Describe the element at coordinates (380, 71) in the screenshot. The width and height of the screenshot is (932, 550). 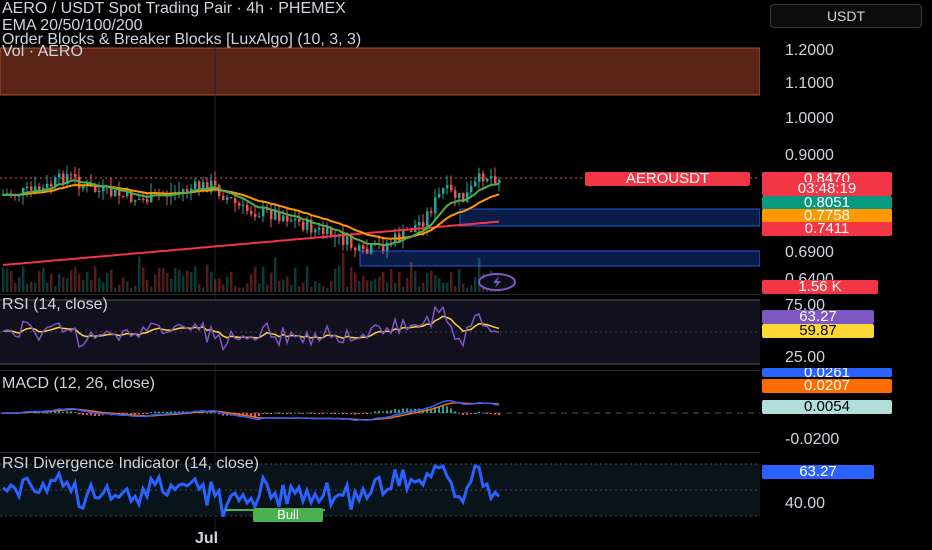
I see `bearish-order-block` at that location.